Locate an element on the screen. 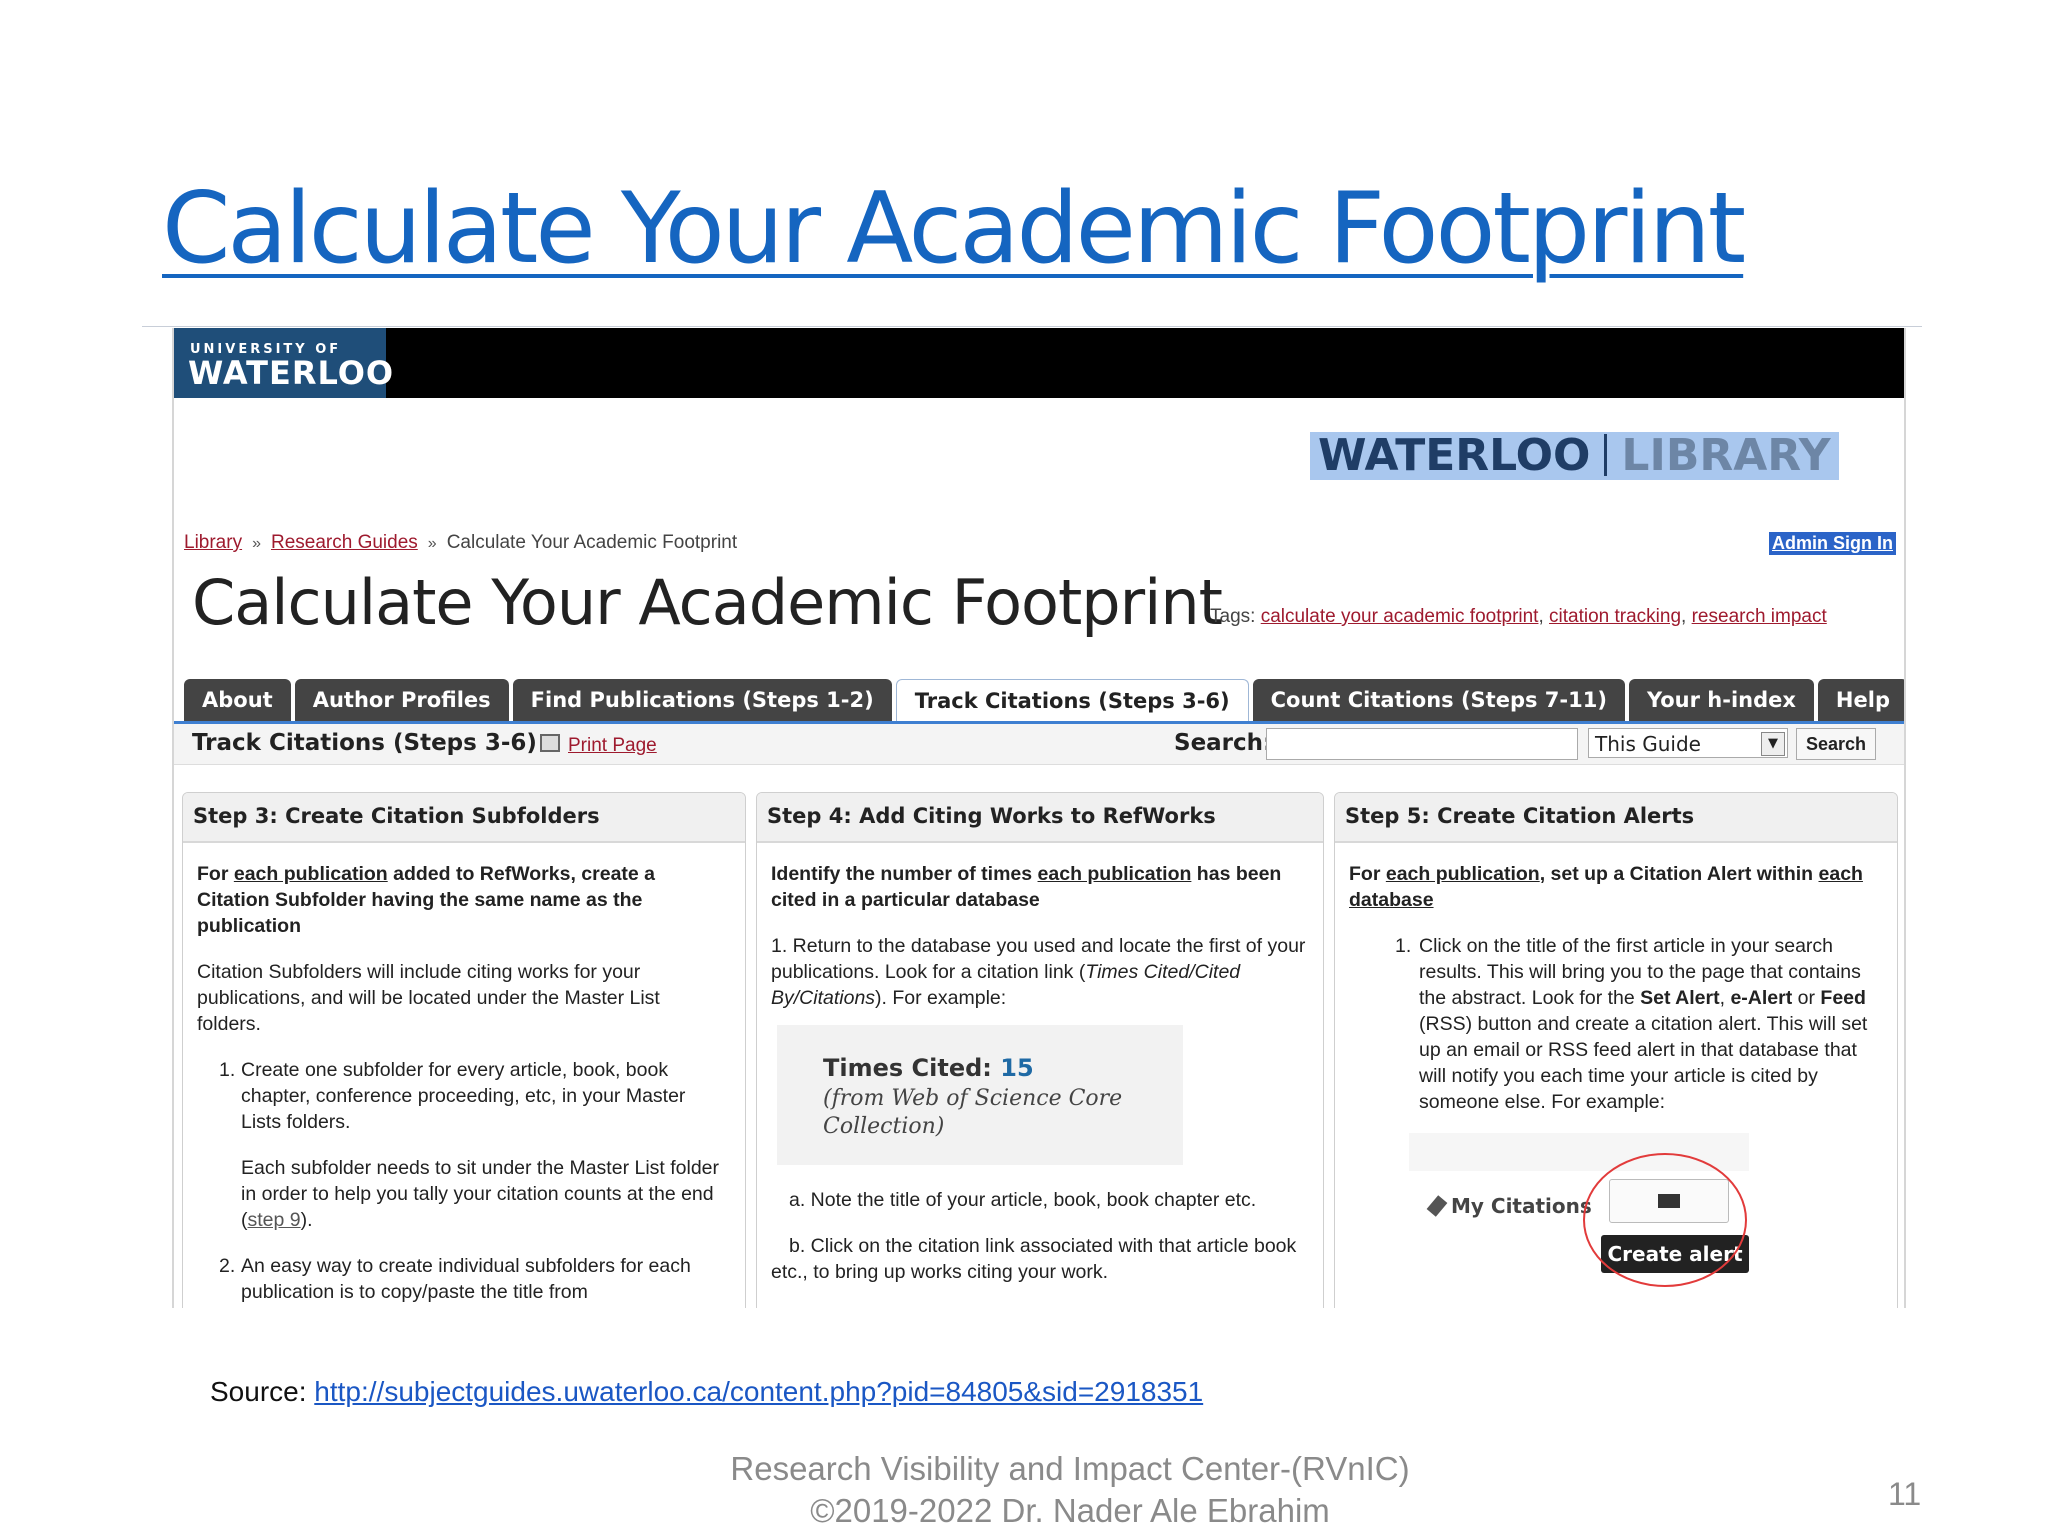 The height and width of the screenshot is (1536, 2048). step5-lead-mid: , set up a Citation Alert within is located at coordinates (1679, 874).